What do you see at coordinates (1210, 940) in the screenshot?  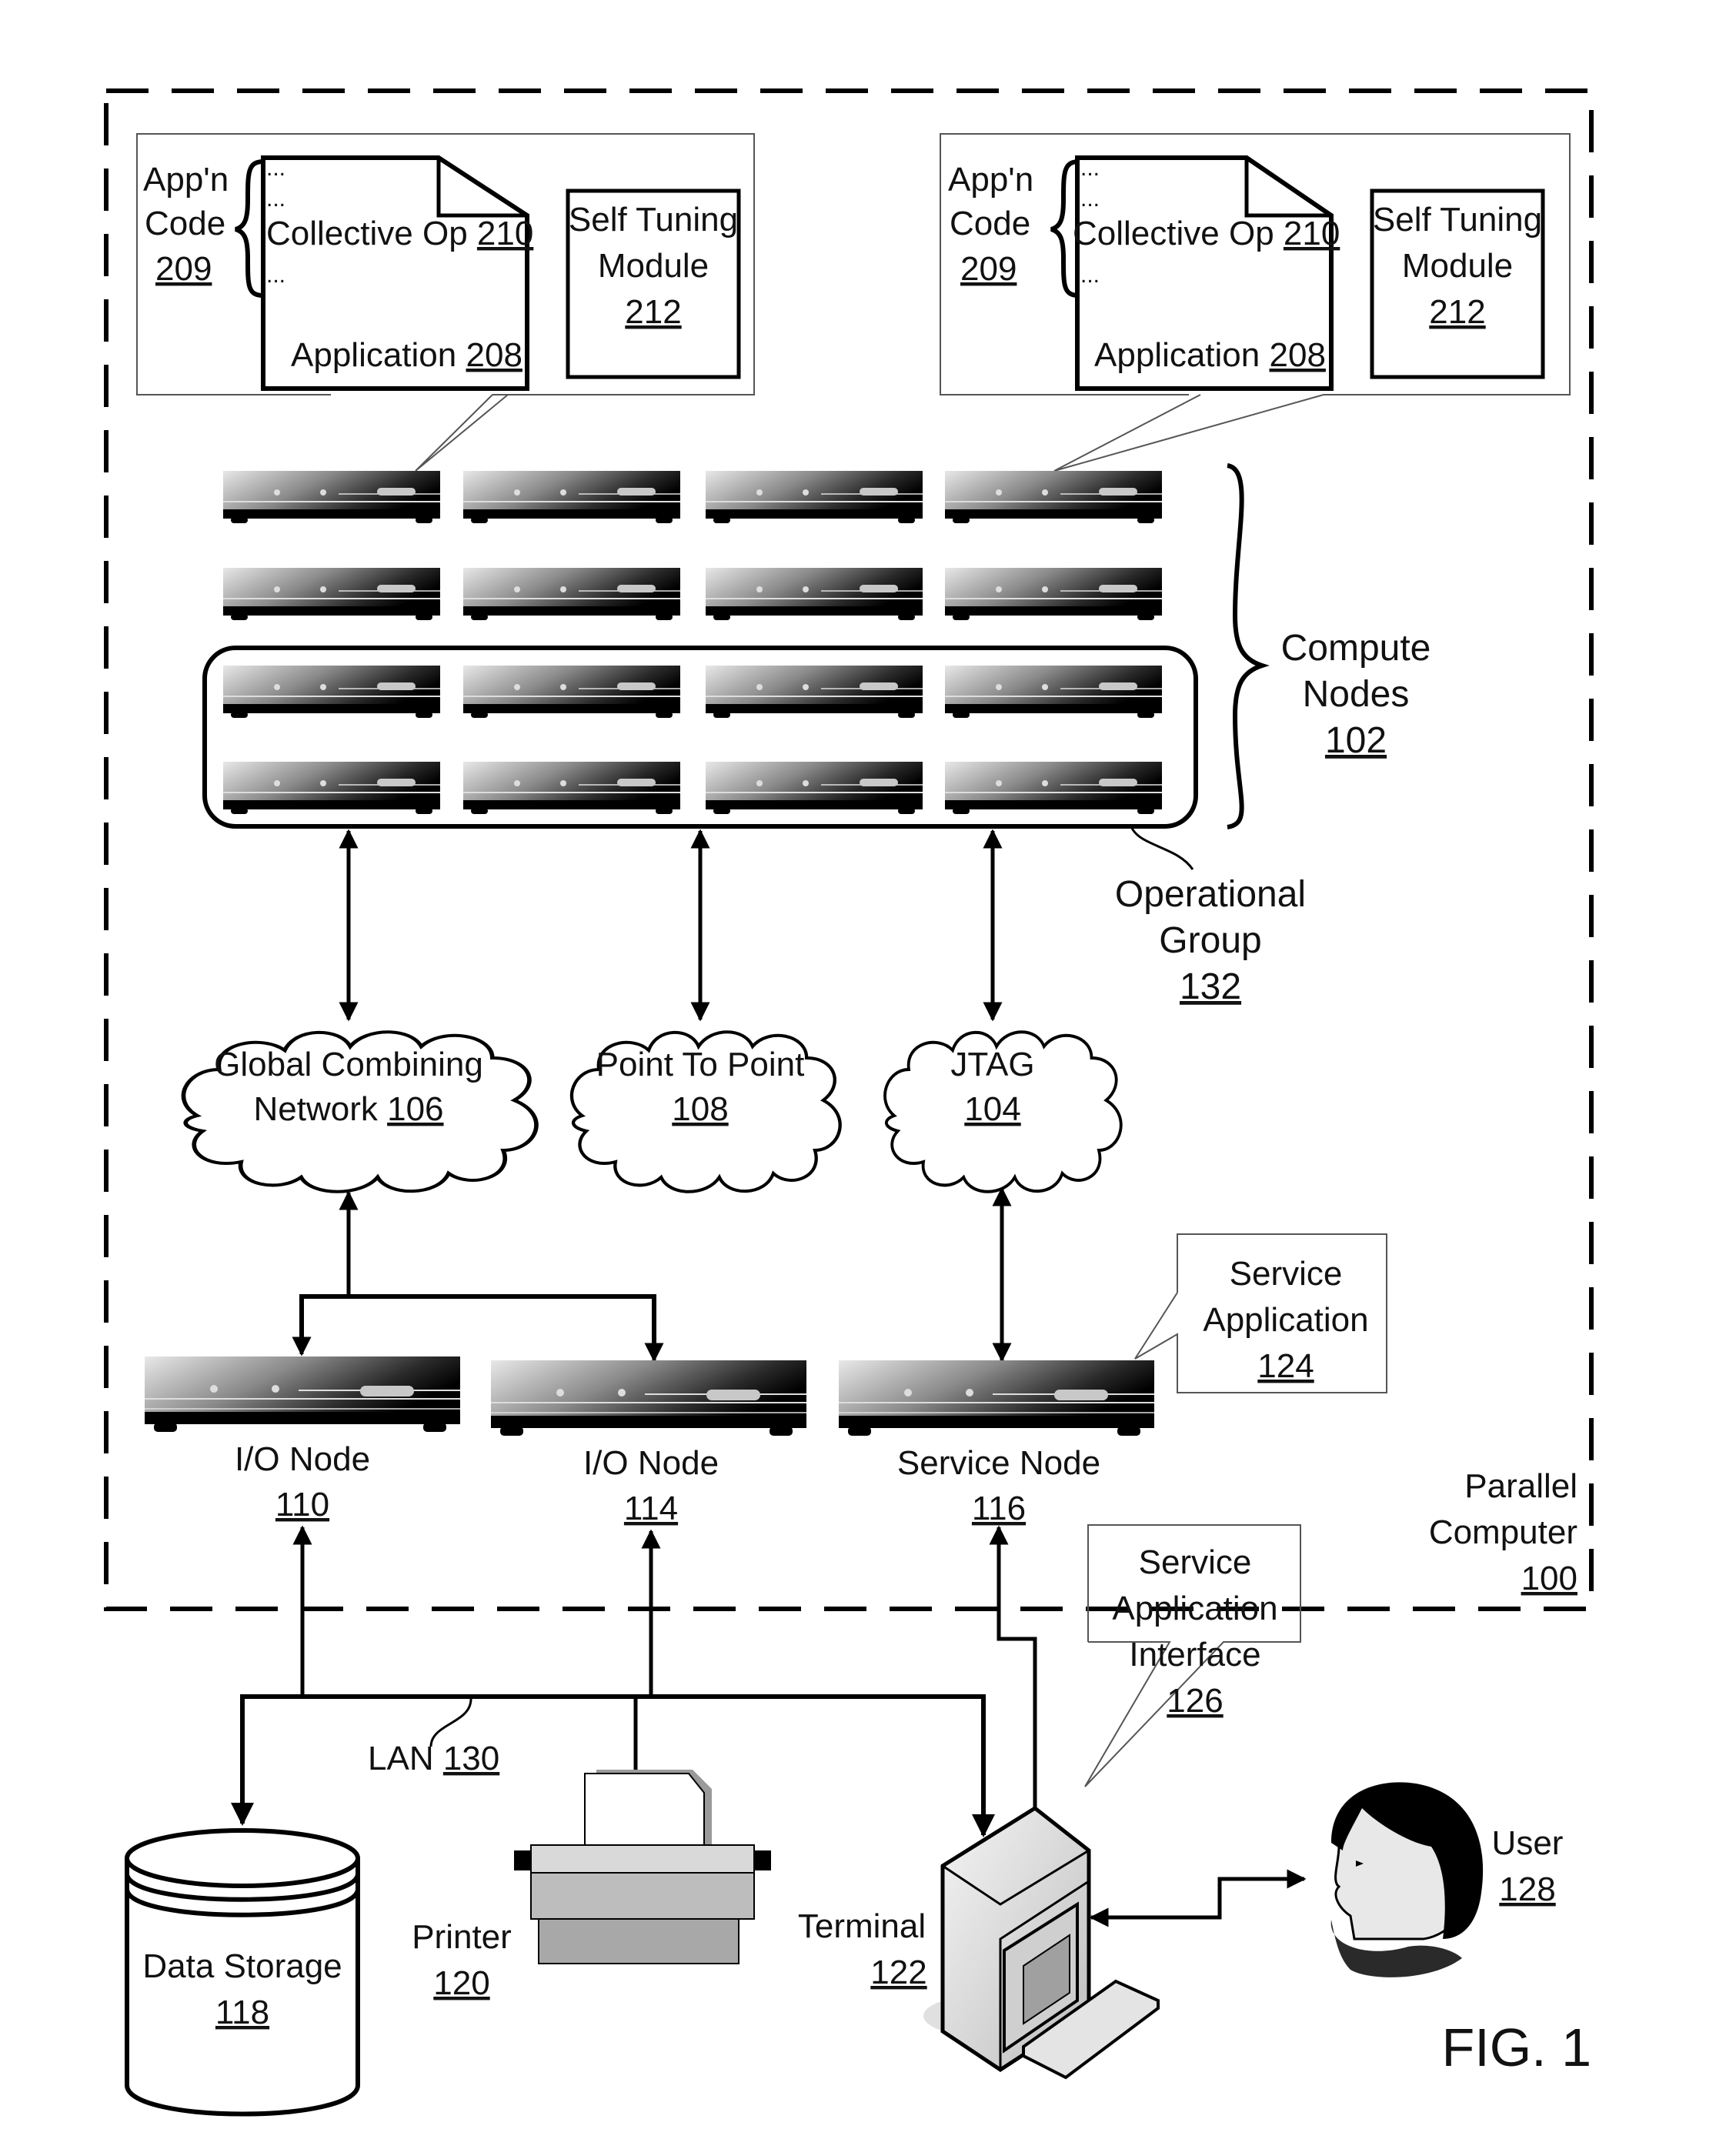 I see `operational-group-label: Group` at bounding box center [1210, 940].